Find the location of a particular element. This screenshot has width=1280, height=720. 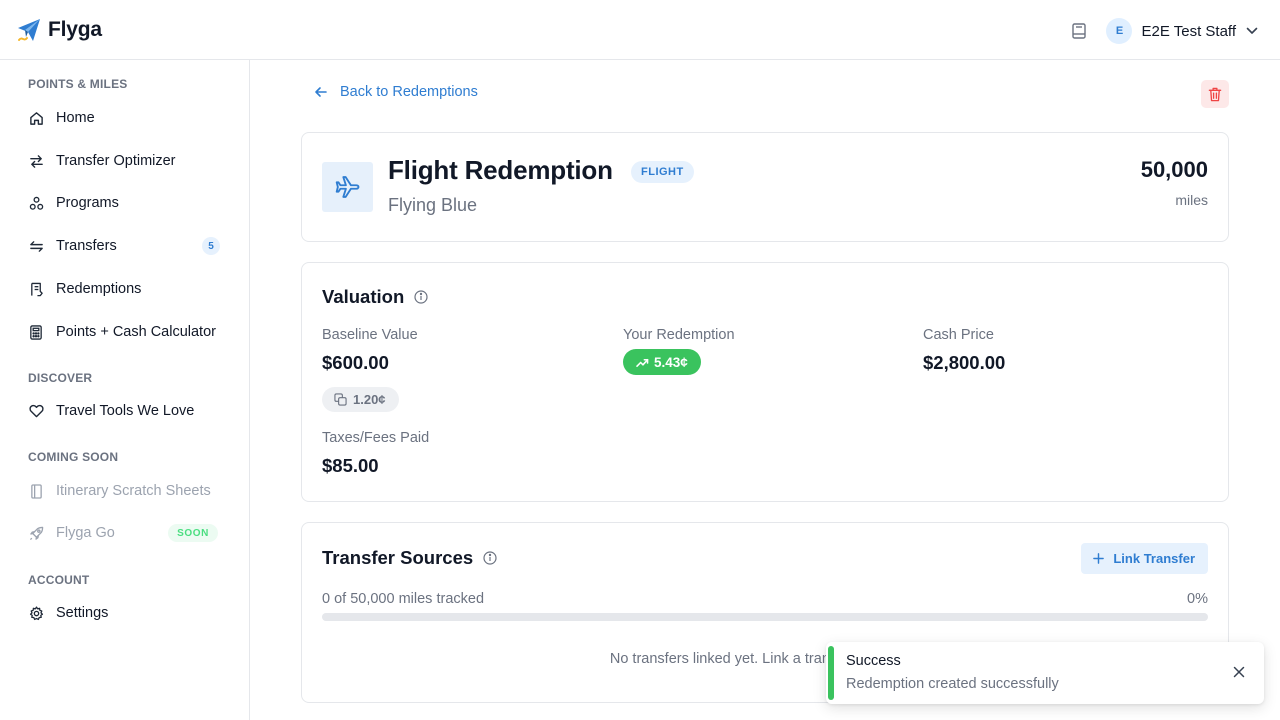

toast-message: Redemption created successfully is located at coordinates (952, 684).